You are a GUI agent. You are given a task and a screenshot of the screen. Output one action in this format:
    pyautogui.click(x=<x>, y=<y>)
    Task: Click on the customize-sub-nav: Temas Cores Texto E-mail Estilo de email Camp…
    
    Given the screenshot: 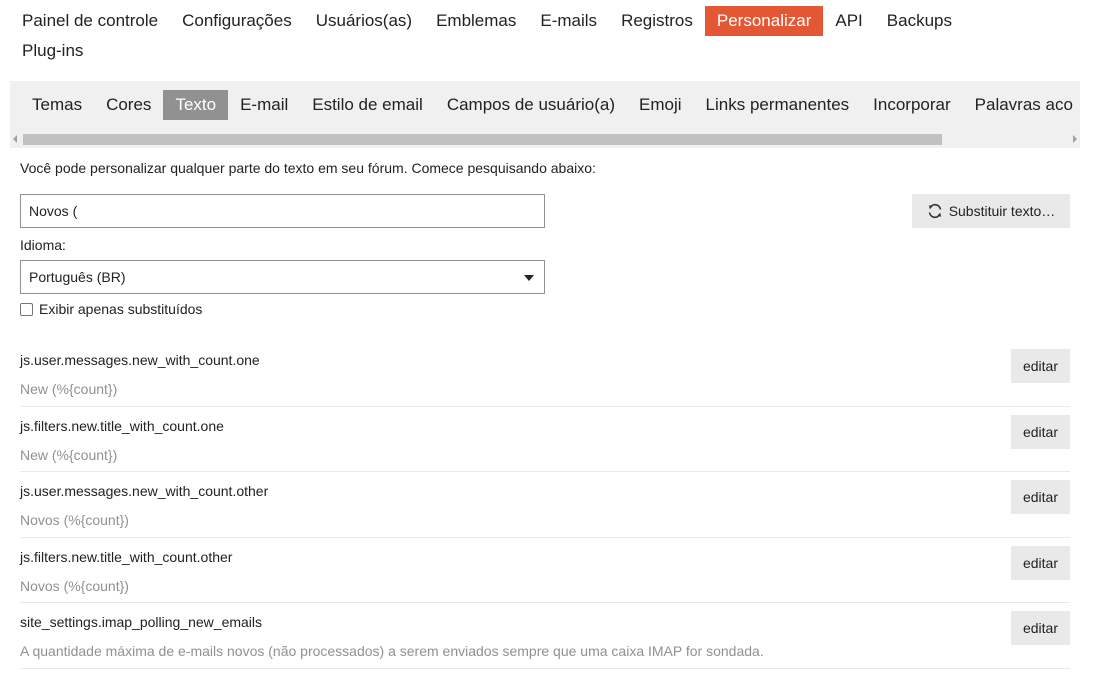 What is the action you would take?
    pyautogui.click(x=545, y=114)
    